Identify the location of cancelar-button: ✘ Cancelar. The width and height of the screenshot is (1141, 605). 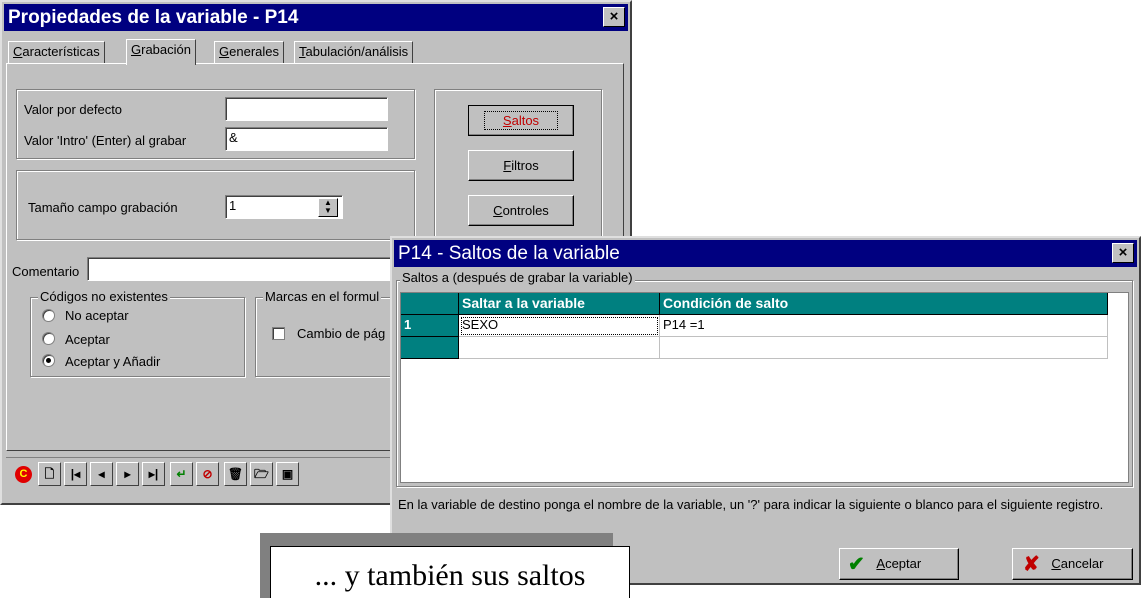
(1072, 564).